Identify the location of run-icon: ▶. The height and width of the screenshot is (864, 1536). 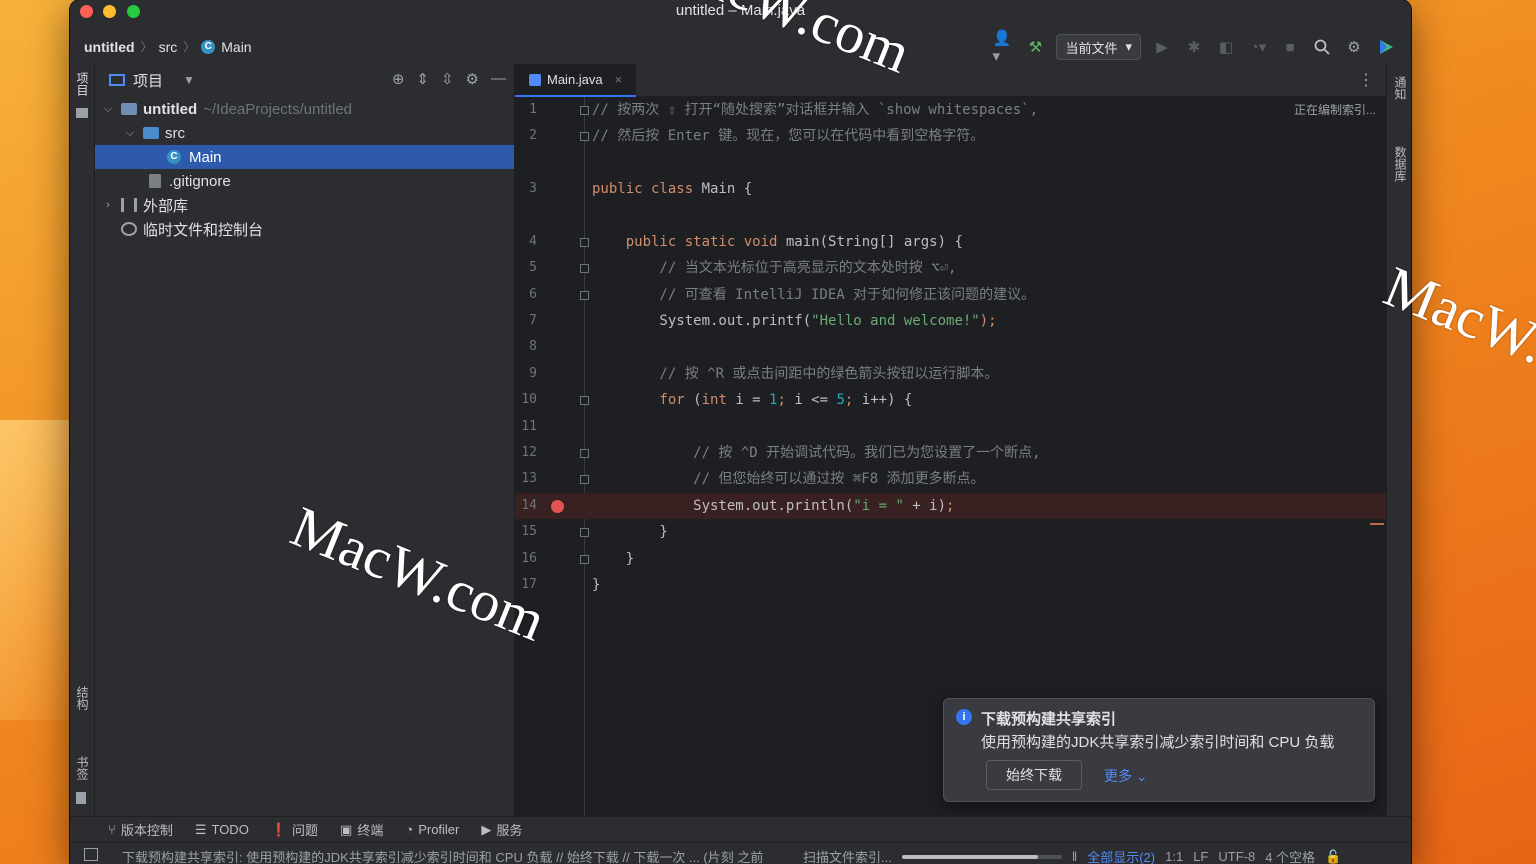
(1162, 47).